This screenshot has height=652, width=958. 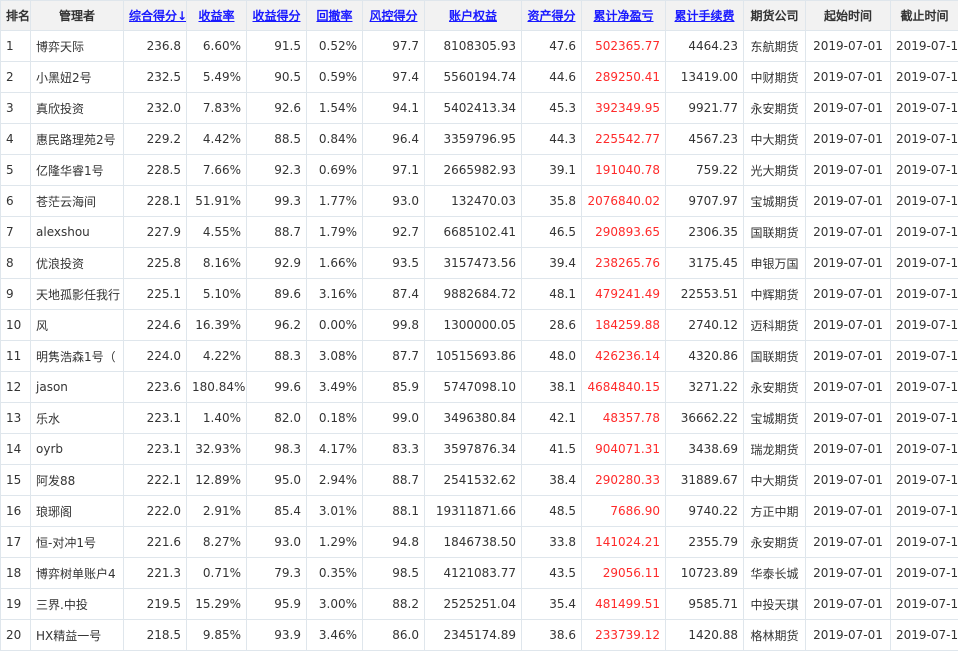 I want to click on cell-equity: 2525251.04, so click(x=473, y=604).